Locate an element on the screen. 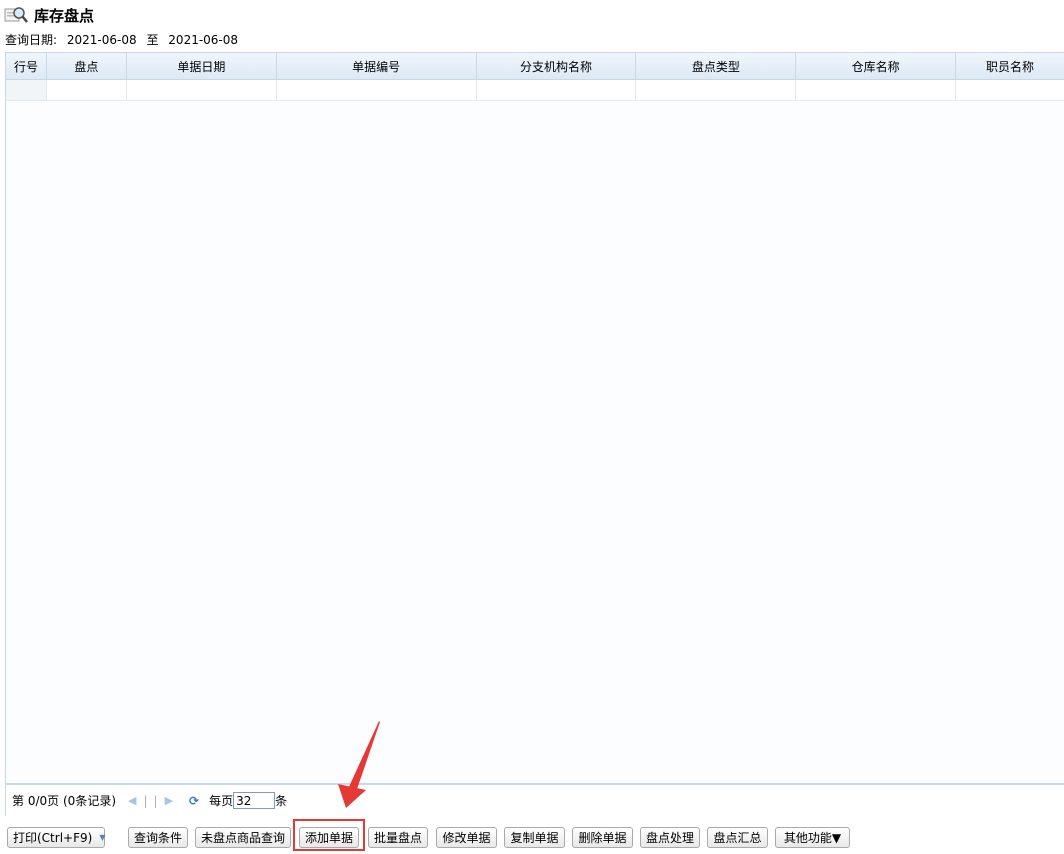  other-functions-button: 其他功能▼ is located at coordinates (812, 837).